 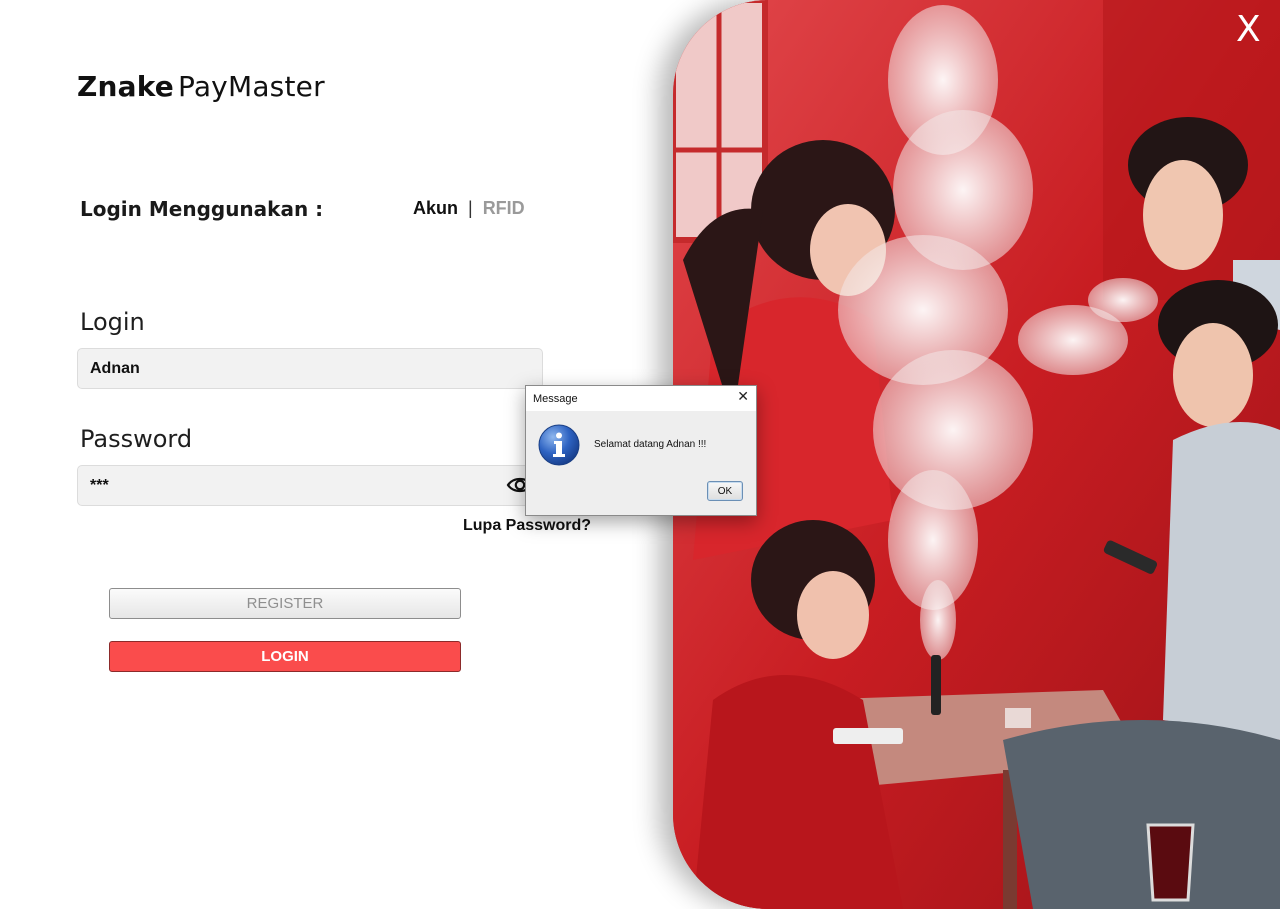 What do you see at coordinates (743, 397) in the screenshot?
I see `dialog-close-icon: ✕` at bounding box center [743, 397].